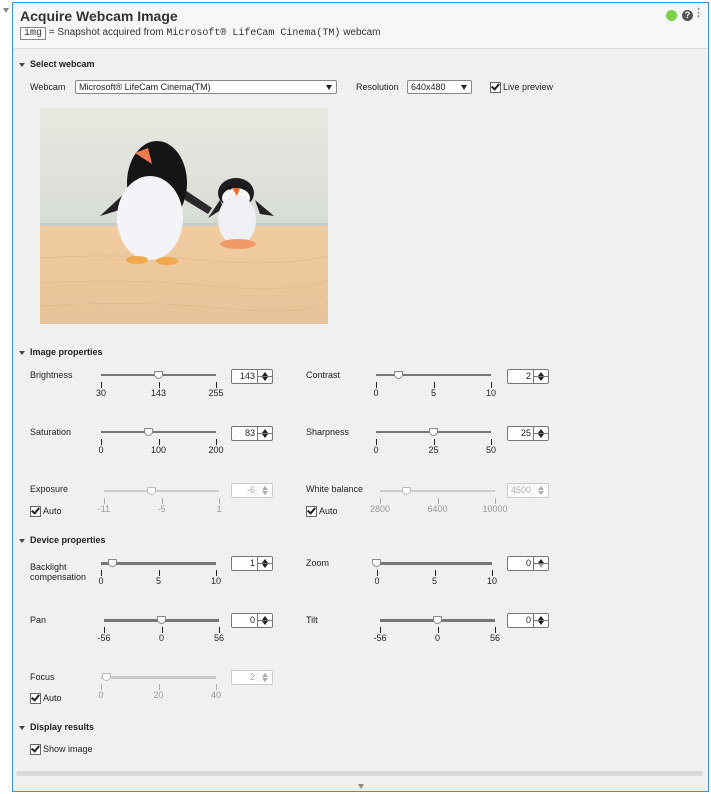 Image resolution: width=711 pixels, height=794 pixels. I want to click on slider-tick-label: 200, so click(216, 450).